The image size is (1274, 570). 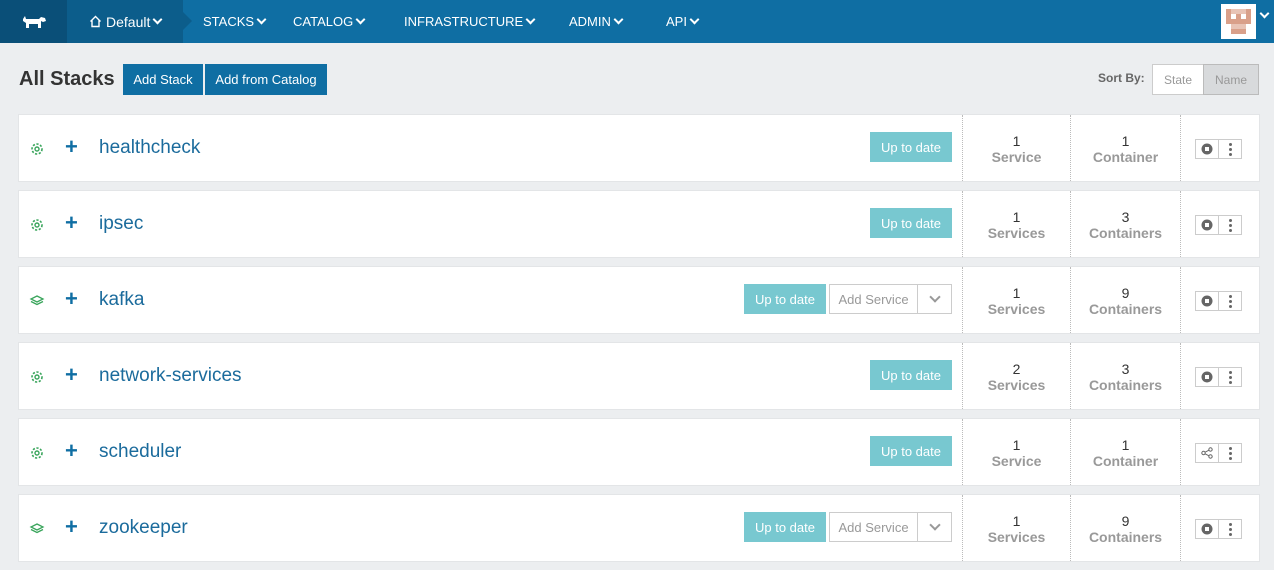 I want to click on sort-name-button: Name, so click(x=1231, y=79).